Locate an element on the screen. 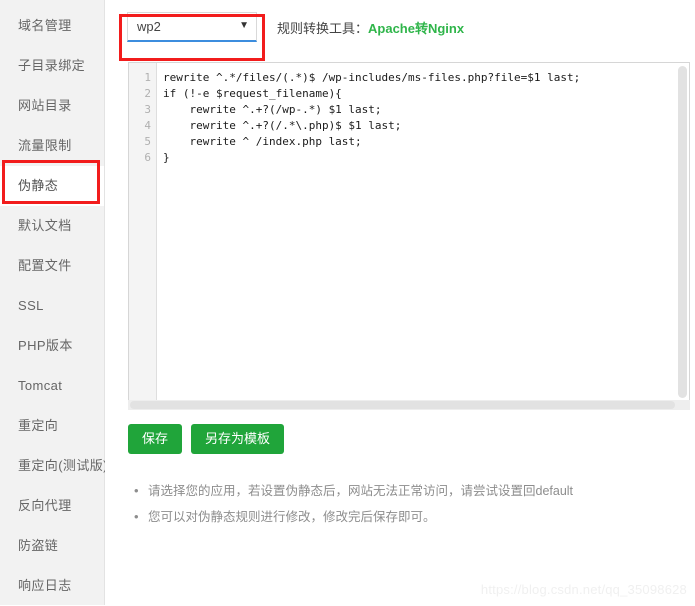 The width and height of the screenshot is (695, 606). action-button-row: 保存 另存为模板 is located at coordinates (206, 439).